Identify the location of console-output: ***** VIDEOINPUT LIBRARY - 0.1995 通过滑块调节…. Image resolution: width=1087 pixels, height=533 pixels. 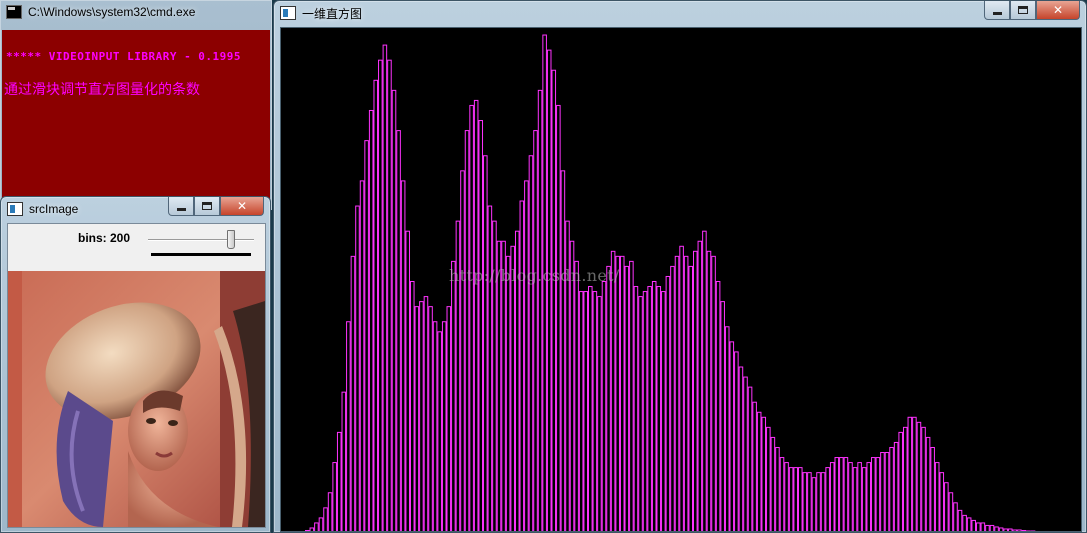
(136, 120).